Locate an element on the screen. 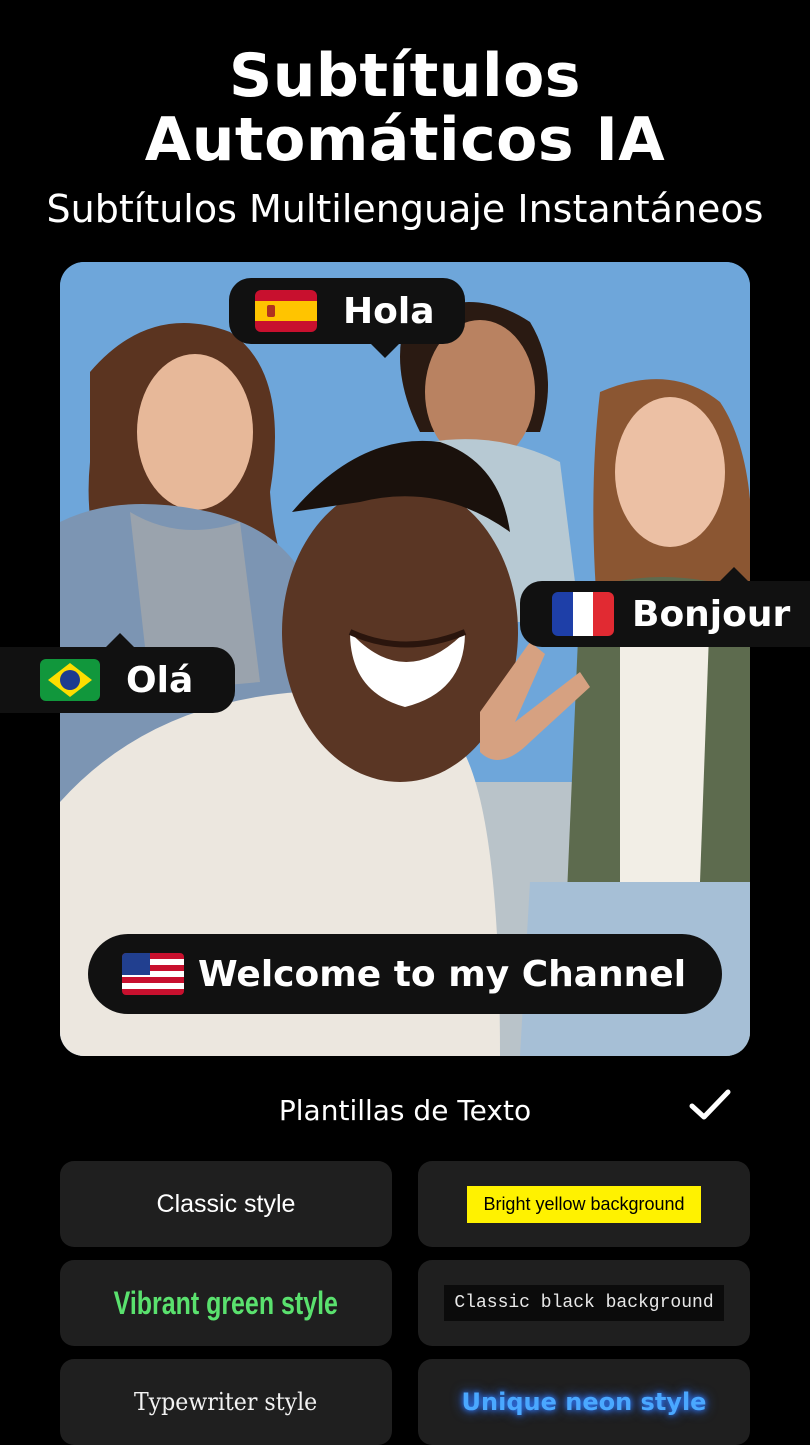  template-bright-yellow-background: Bright yellow background is located at coordinates (584, 1204).